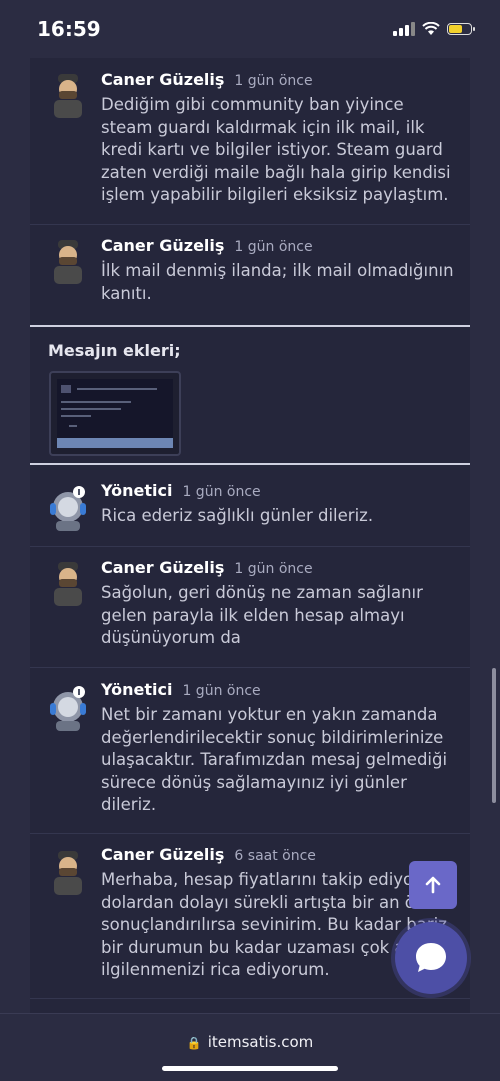  What do you see at coordinates (250, 395) in the screenshot?
I see `attachments-section: Mesajın ekleri;` at bounding box center [250, 395].